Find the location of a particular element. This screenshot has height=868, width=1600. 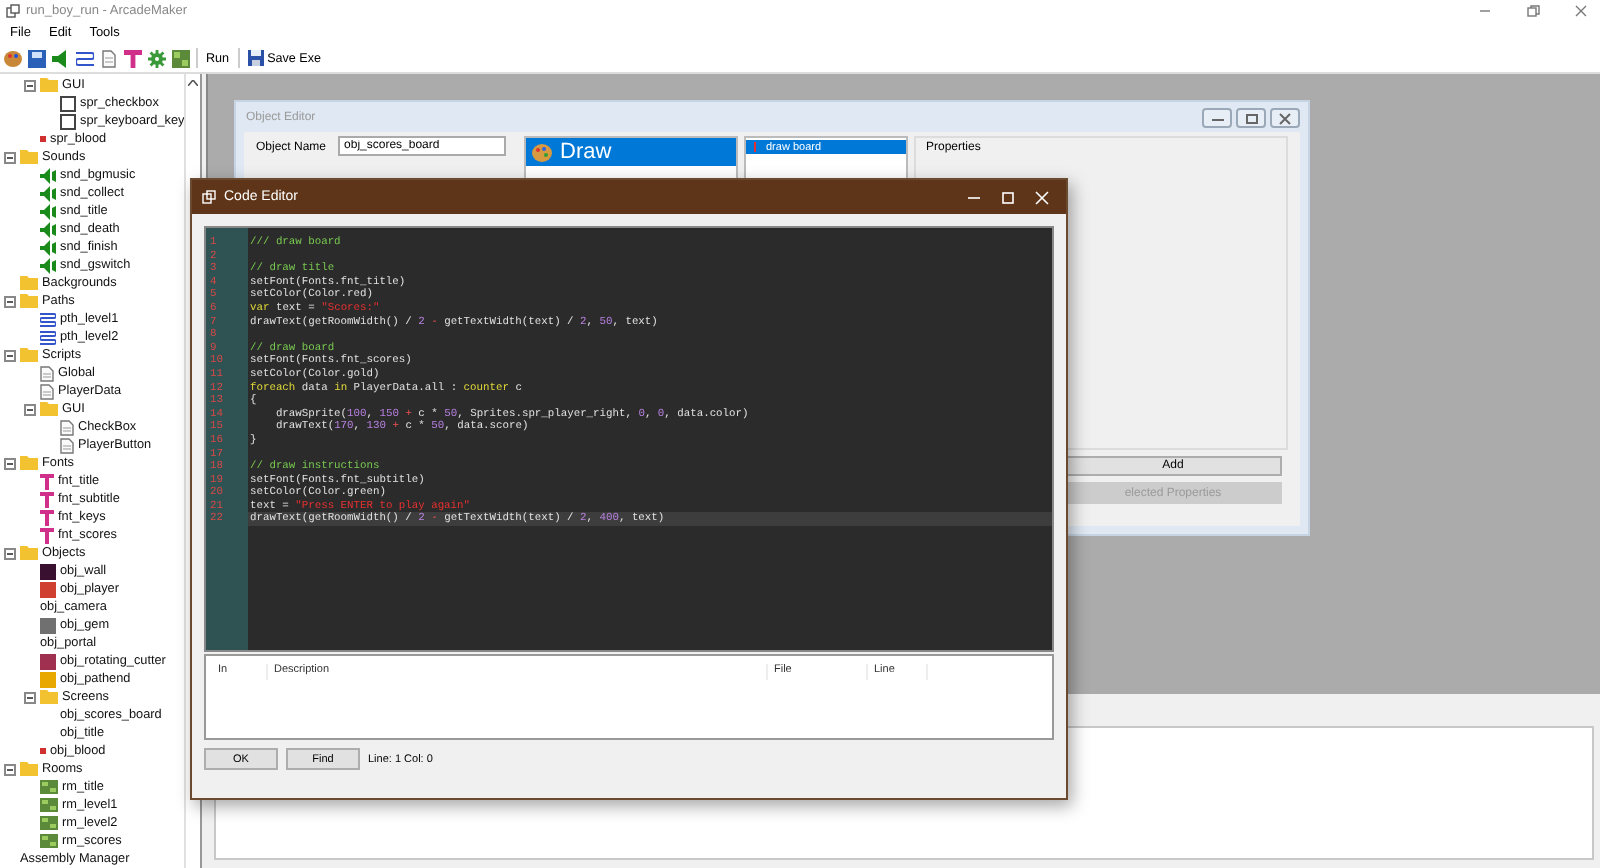

maximize-icon is located at coordinates (1008, 197).